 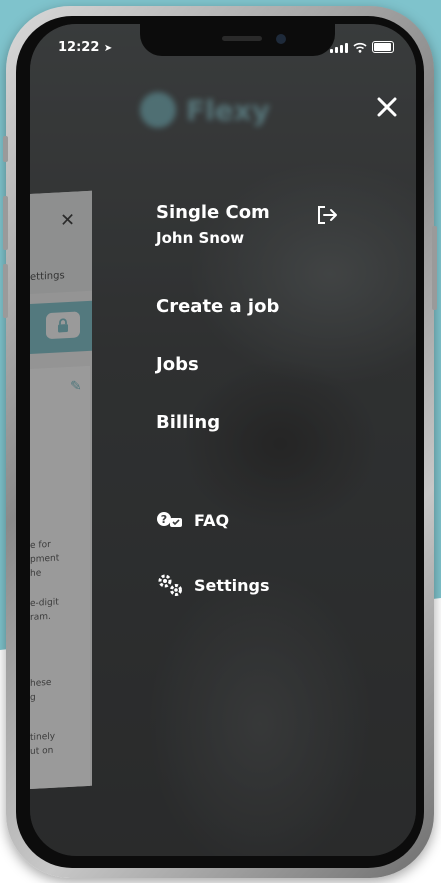 I want to click on menu-item-billing: Billing, so click(x=188, y=422).